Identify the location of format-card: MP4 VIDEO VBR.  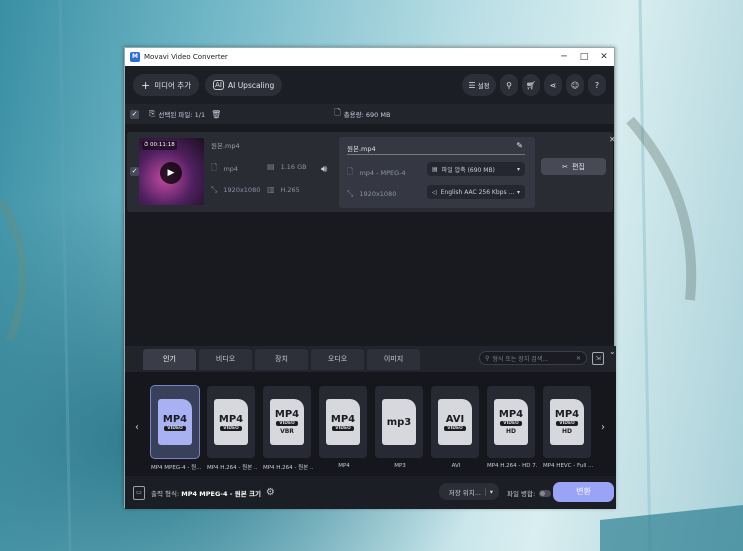
(287, 422).